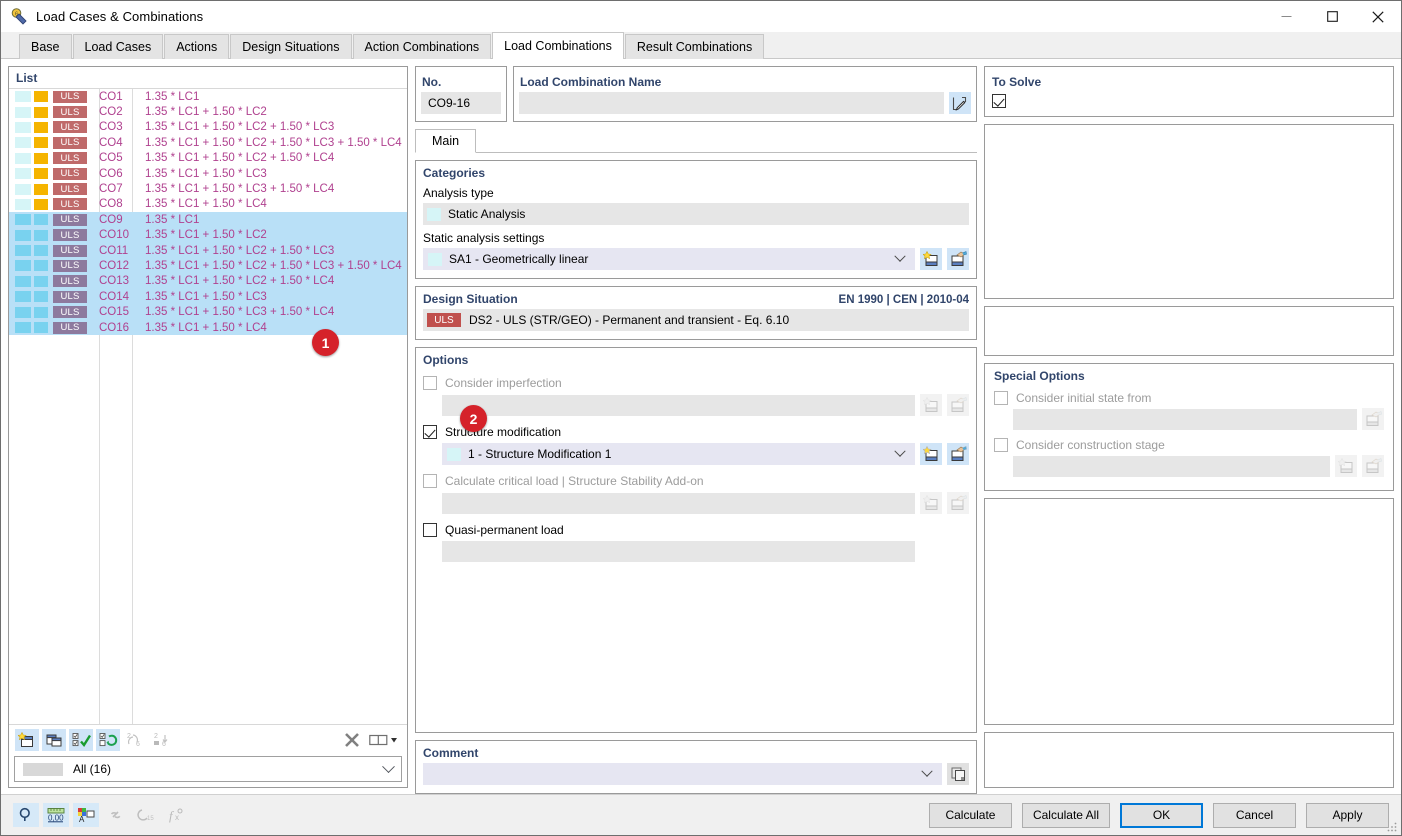  What do you see at coordinates (208, 96) in the screenshot?
I see `table-row: ULS CO1 1.35 * LC1` at bounding box center [208, 96].